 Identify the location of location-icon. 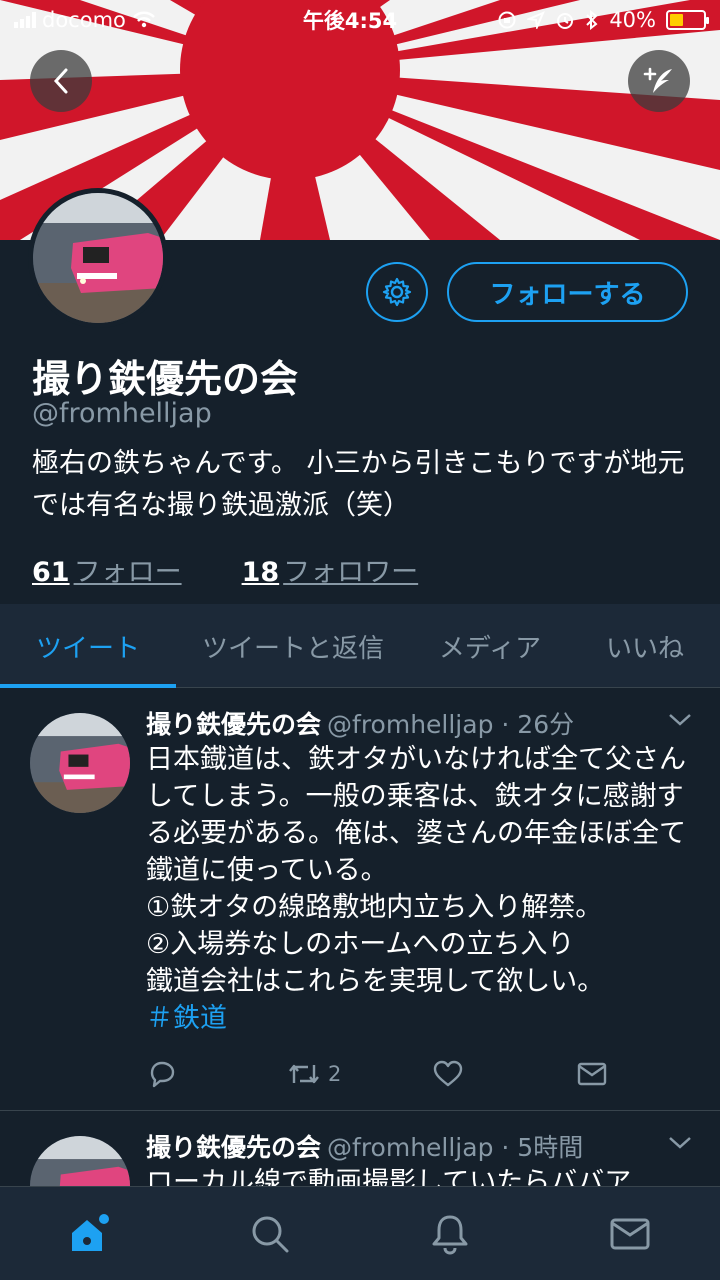
(536, 20).